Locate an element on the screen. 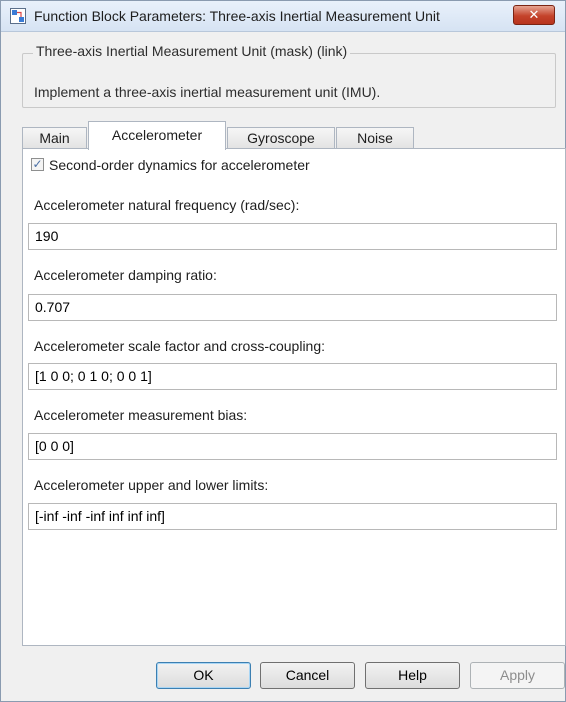 The image size is (566, 702). tab-accelerometer: Accelerometer is located at coordinates (157, 135).